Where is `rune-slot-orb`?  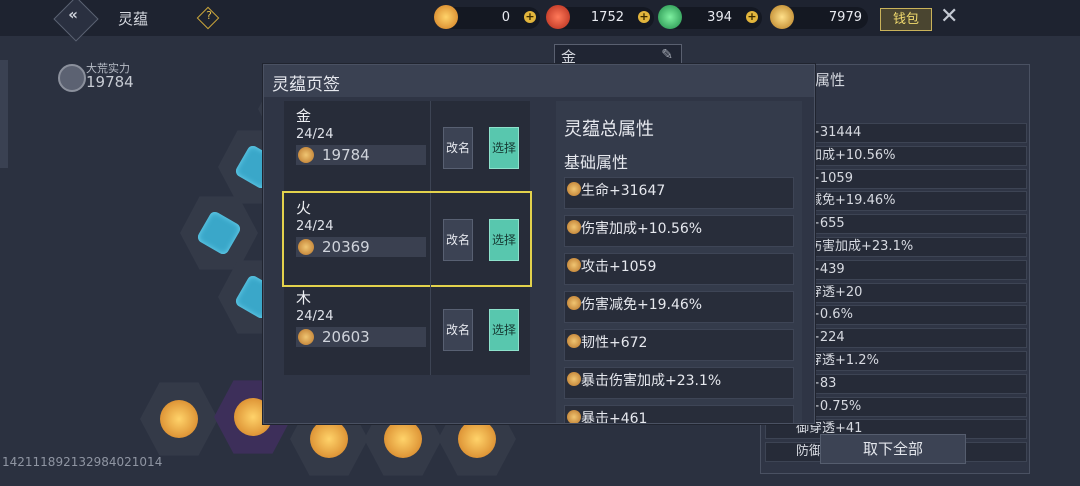
rune-slot-orb is located at coordinates (179, 419).